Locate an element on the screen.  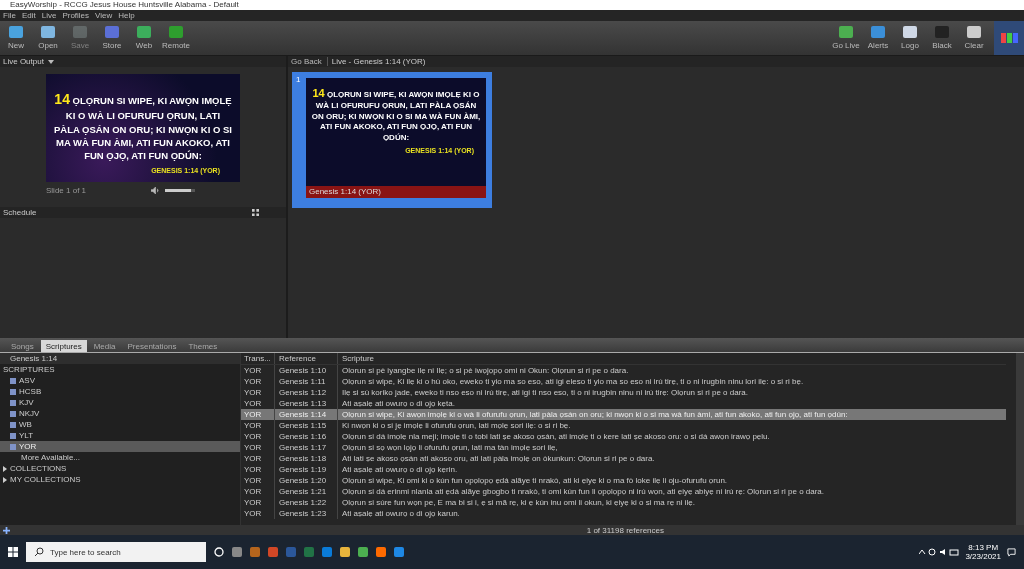
toolbar-button: Go Live is located at coordinates (846, 38).